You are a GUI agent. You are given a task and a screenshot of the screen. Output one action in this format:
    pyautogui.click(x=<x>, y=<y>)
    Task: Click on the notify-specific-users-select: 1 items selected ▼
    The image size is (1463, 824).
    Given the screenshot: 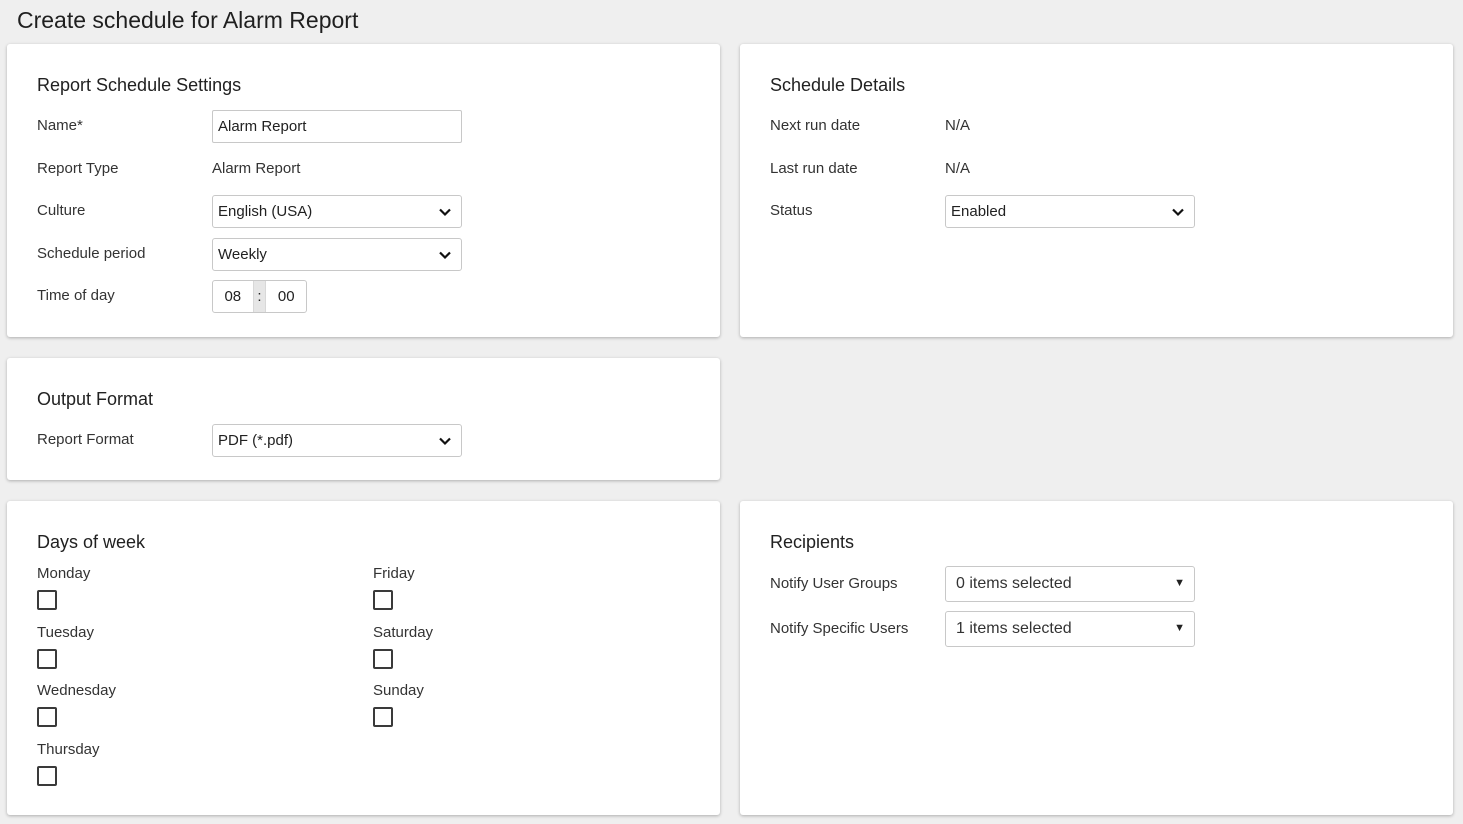 What is the action you would take?
    pyautogui.click(x=1070, y=629)
    